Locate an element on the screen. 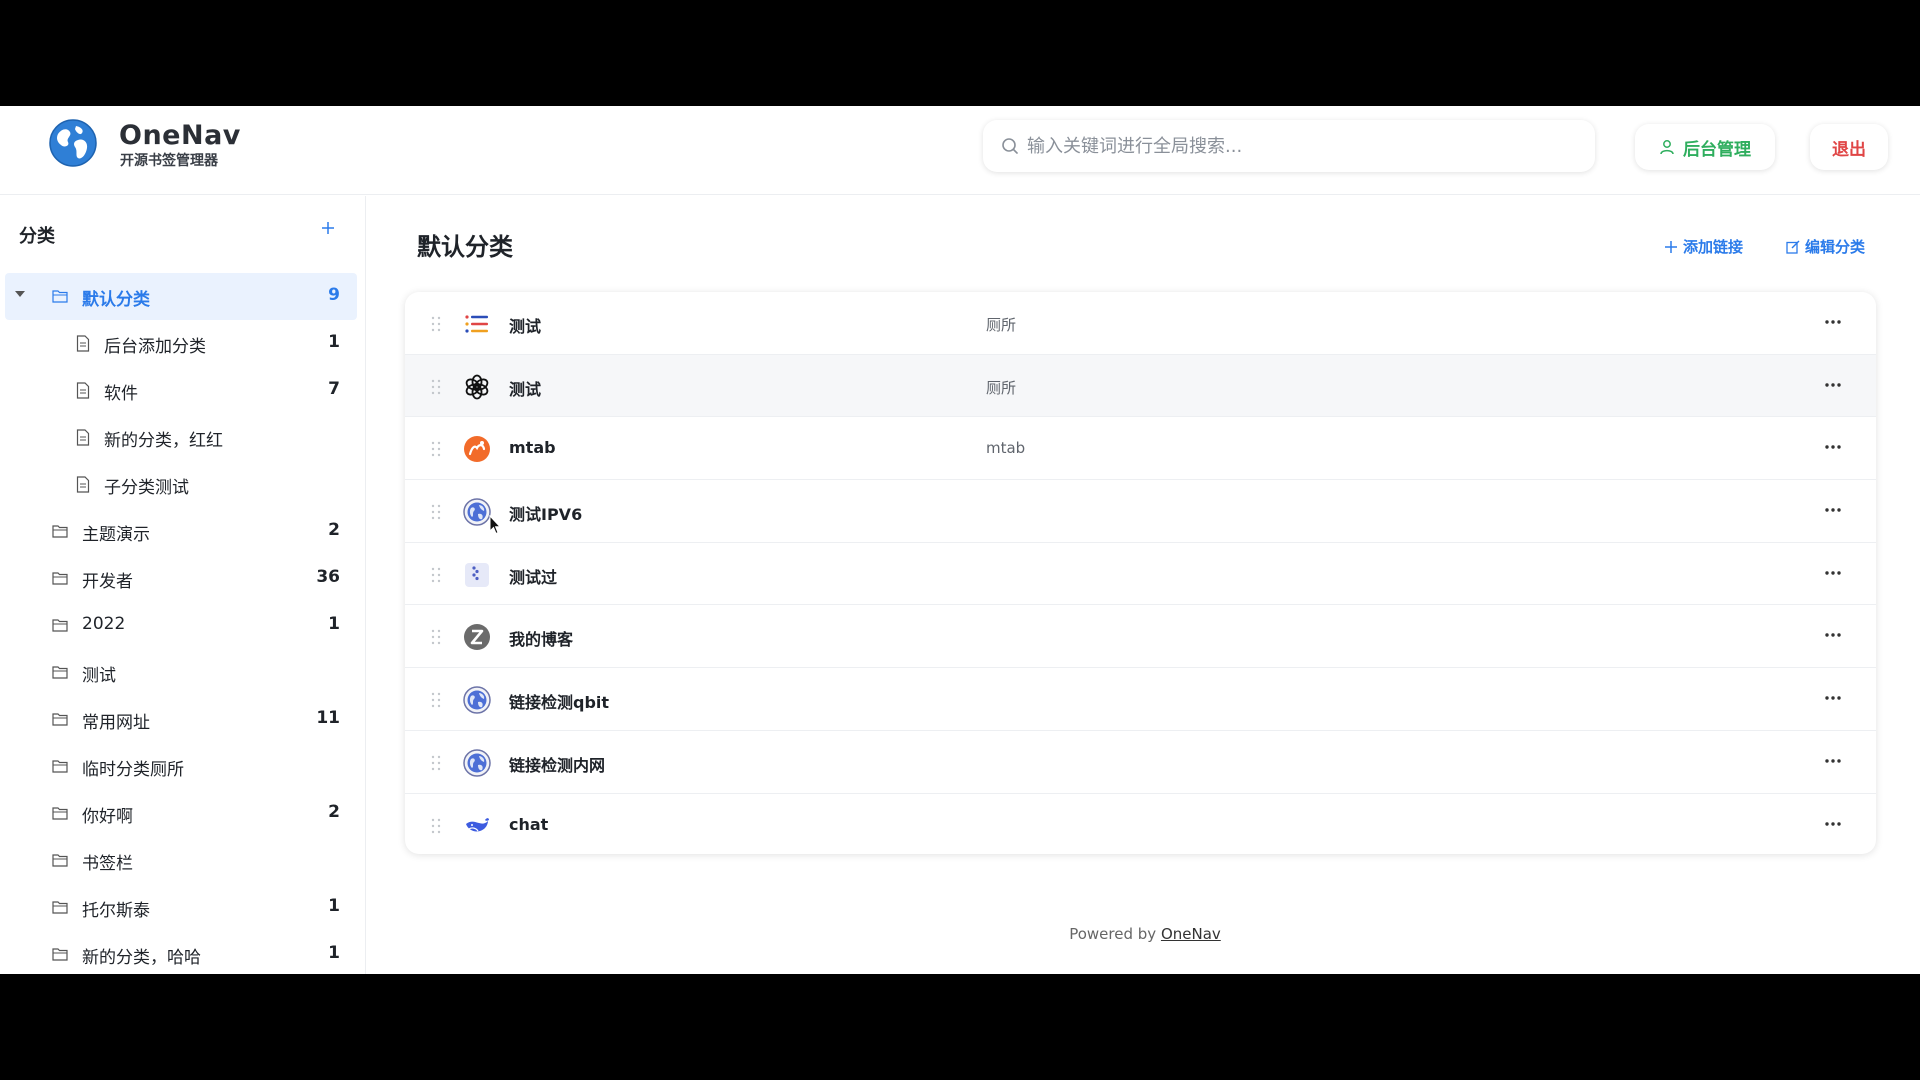 This screenshot has height=1080, width=1920. sidebar-item: 子分类测试 is located at coordinates (181, 484).